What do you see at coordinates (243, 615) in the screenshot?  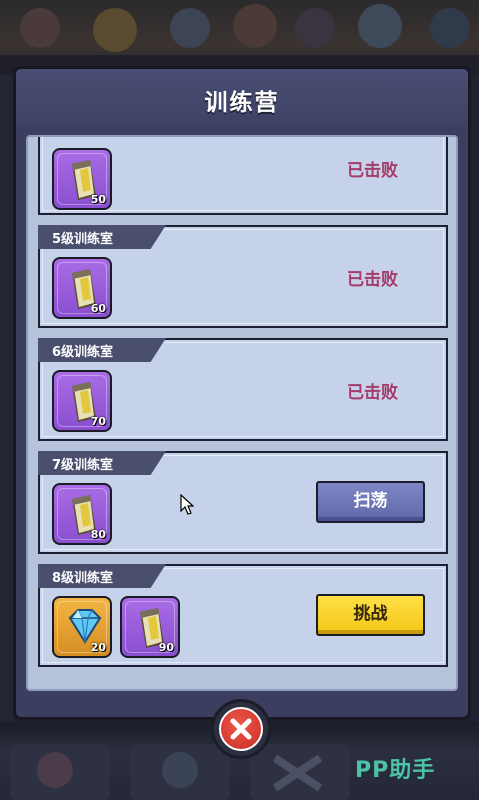 I see `room-card: 8级训练室 20 90 挑战` at bounding box center [243, 615].